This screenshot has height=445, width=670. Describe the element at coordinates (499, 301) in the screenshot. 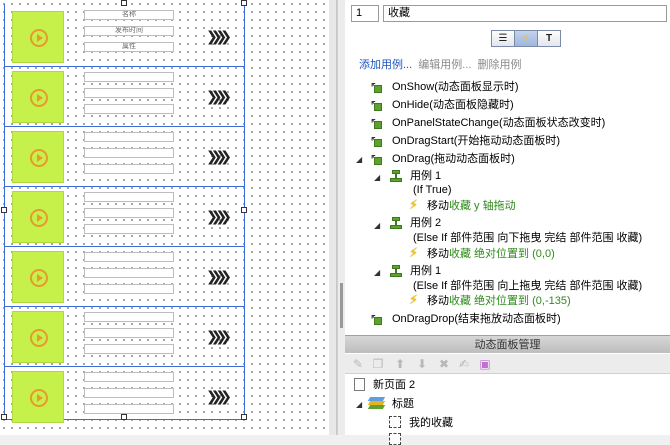

I see `case-action: 移动收藏 绝对位置到 (0,-135)` at that location.